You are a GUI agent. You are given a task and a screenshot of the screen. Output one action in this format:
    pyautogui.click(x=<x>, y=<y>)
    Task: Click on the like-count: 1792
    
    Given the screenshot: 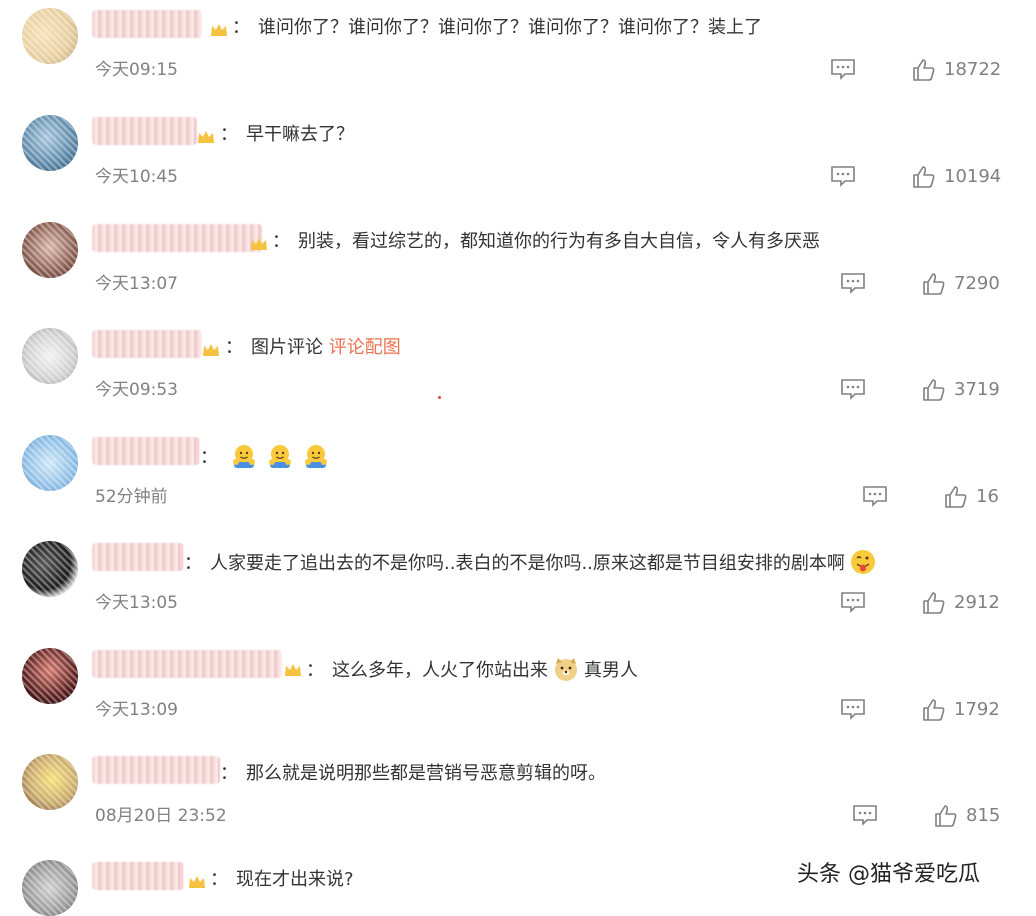 What is the action you would take?
    pyautogui.click(x=977, y=709)
    